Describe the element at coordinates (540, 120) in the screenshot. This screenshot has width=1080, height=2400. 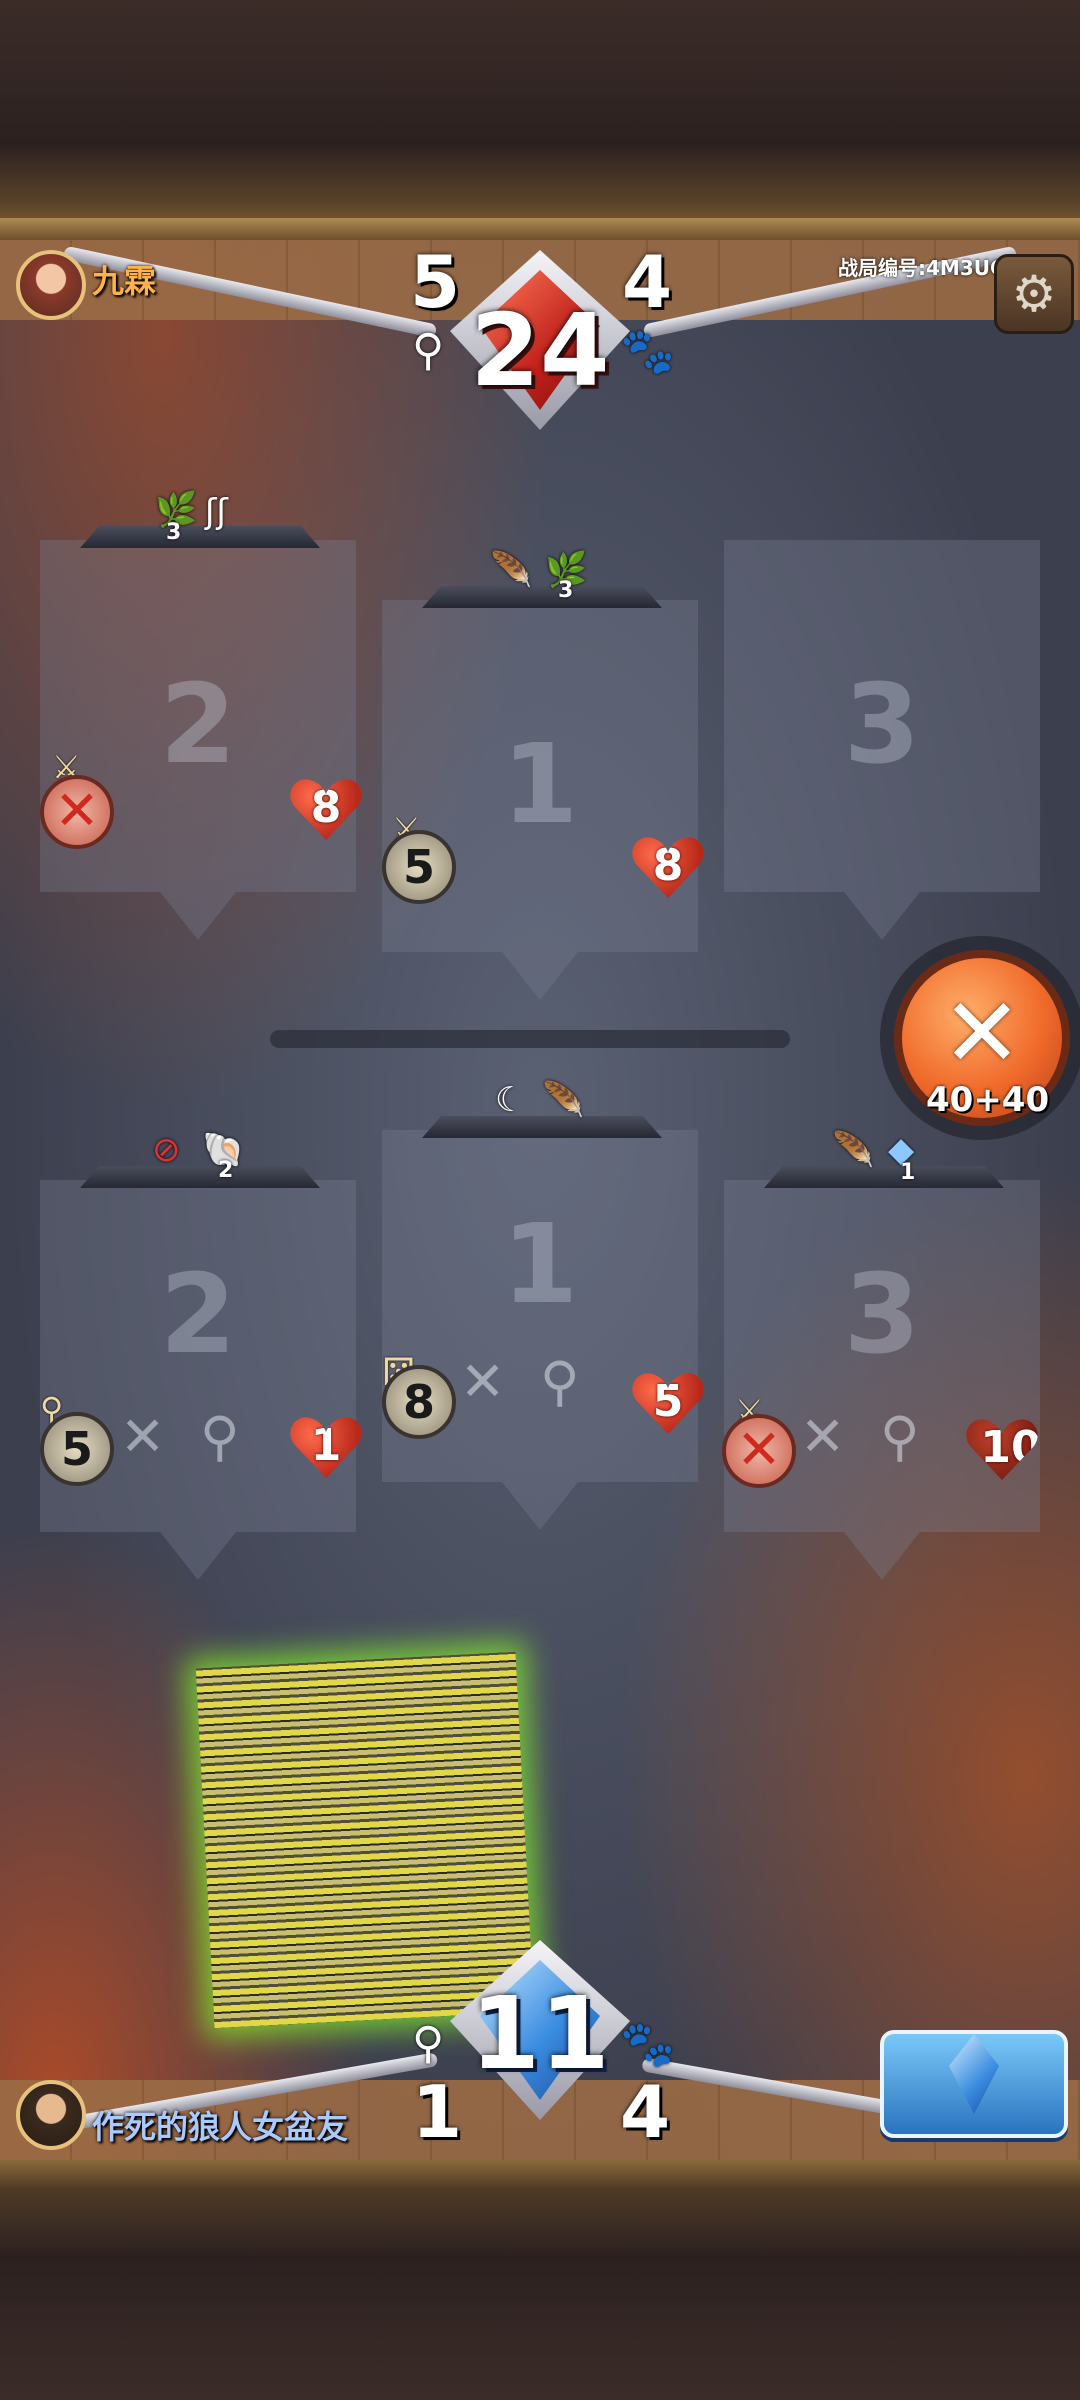
I see `top-frame` at that location.